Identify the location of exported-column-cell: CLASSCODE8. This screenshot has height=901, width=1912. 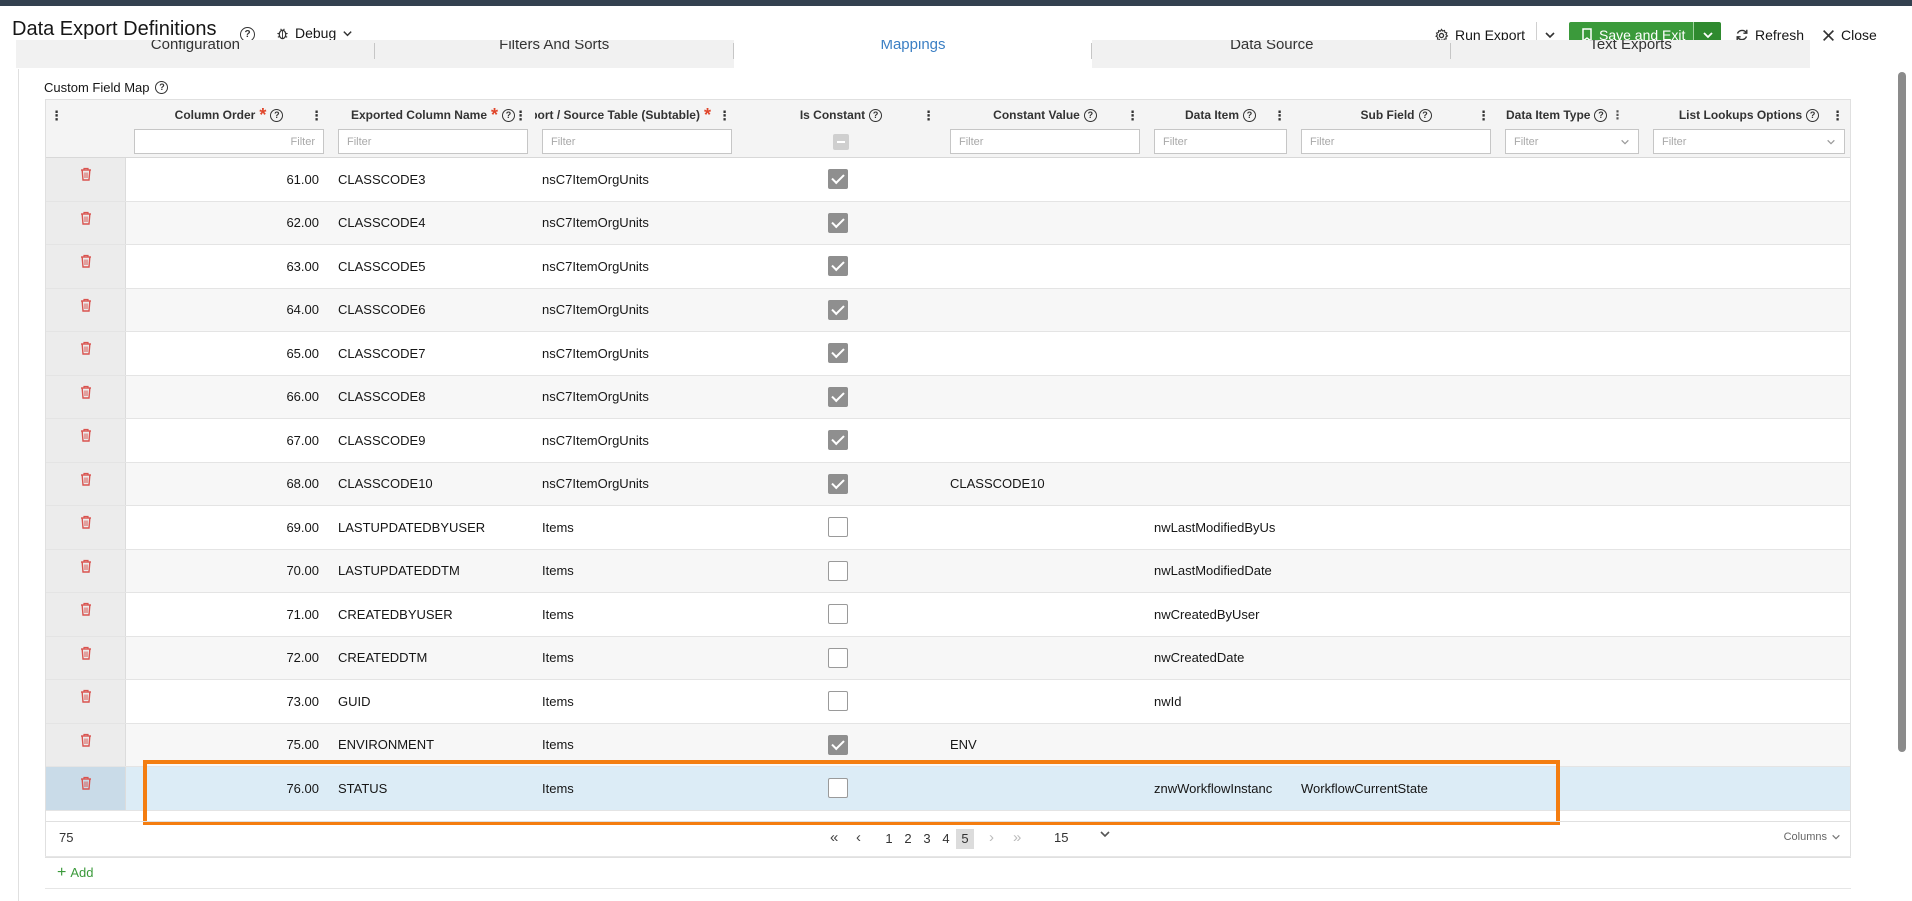
(433, 397).